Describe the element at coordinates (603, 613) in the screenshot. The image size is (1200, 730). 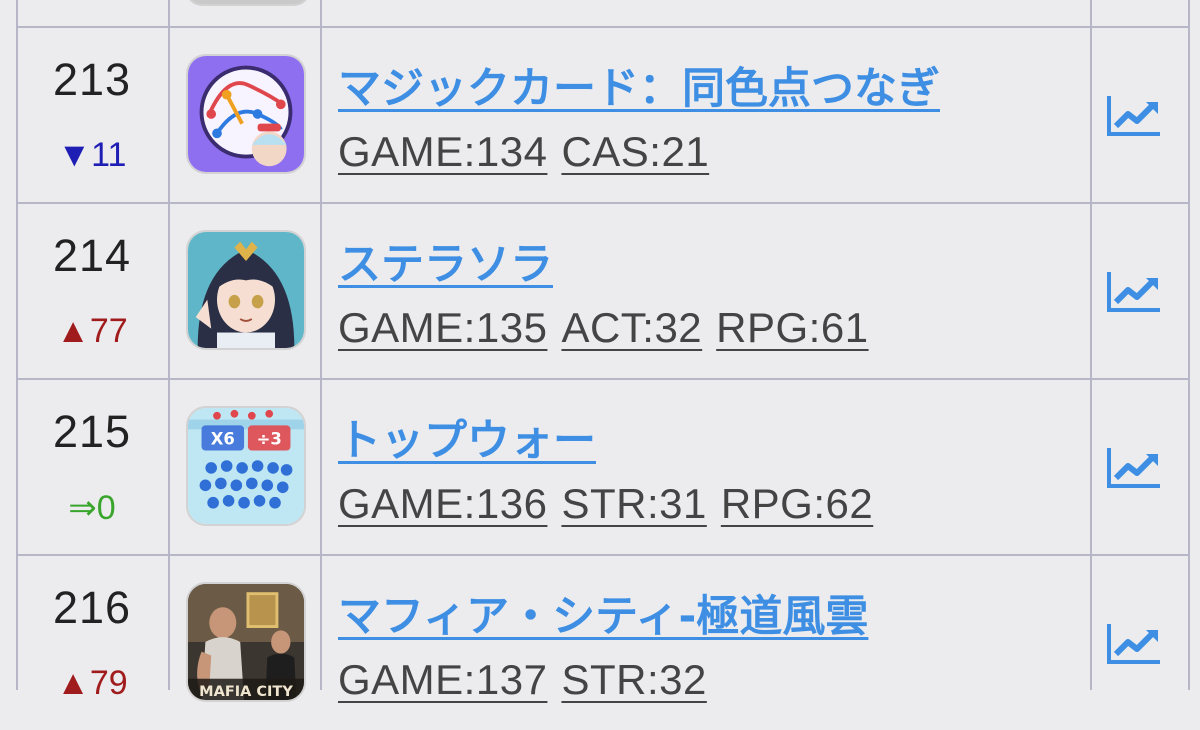
I see `app-title-link: マフィア・シティ-極道風雲` at that location.